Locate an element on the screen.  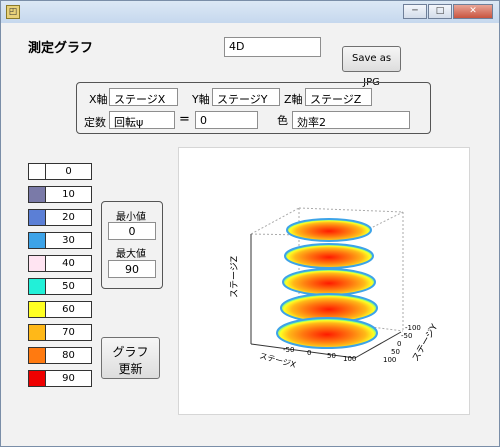
x-tick: 0 is located at coordinates (309, 353).